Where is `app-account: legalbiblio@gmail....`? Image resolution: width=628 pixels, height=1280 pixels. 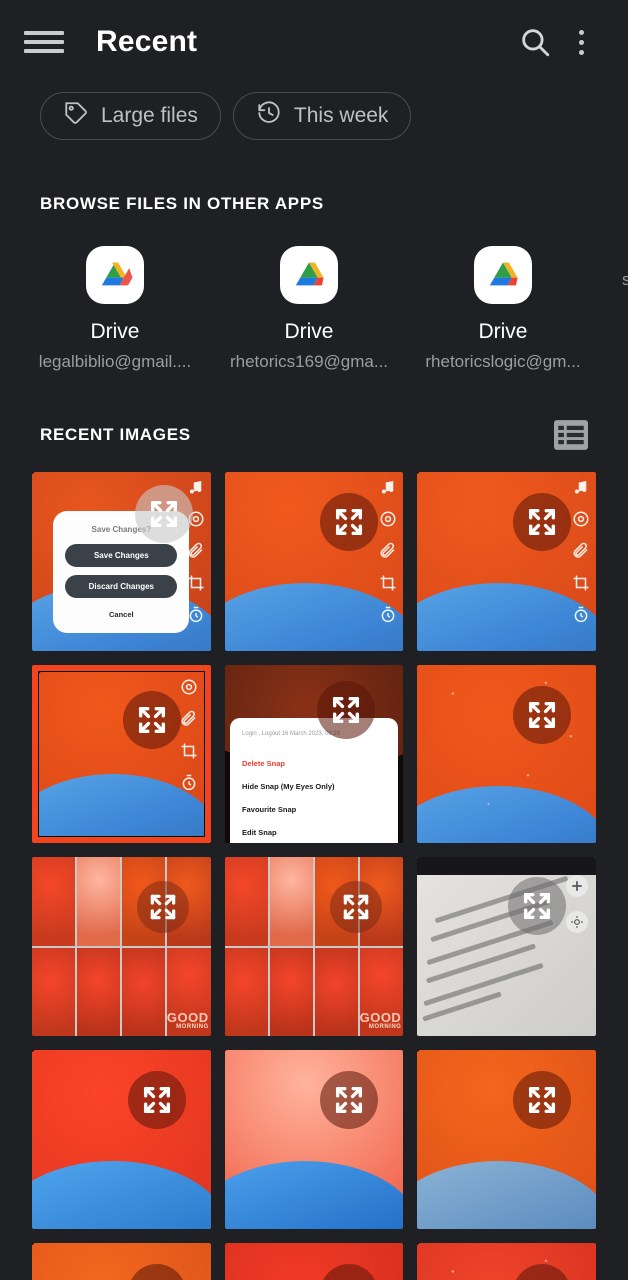 app-account: legalbiblio@gmail.... is located at coordinates (115, 361).